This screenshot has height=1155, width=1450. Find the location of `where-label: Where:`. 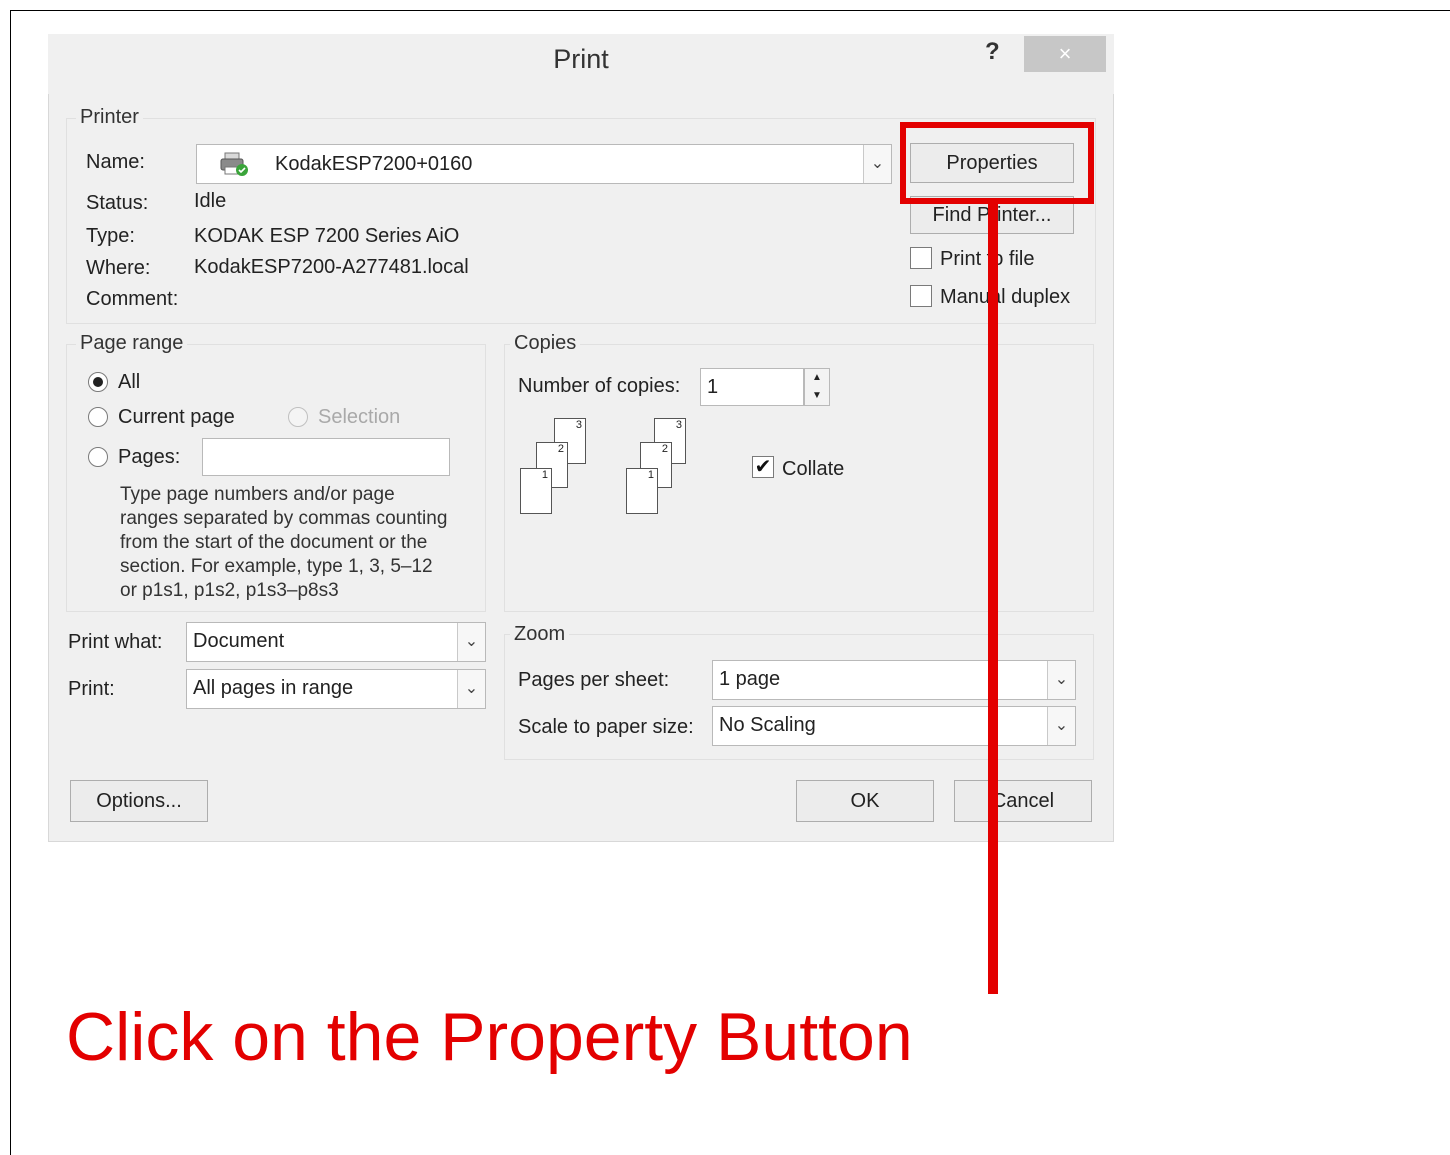

where-label: Where: is located at coordinates (118, 268).